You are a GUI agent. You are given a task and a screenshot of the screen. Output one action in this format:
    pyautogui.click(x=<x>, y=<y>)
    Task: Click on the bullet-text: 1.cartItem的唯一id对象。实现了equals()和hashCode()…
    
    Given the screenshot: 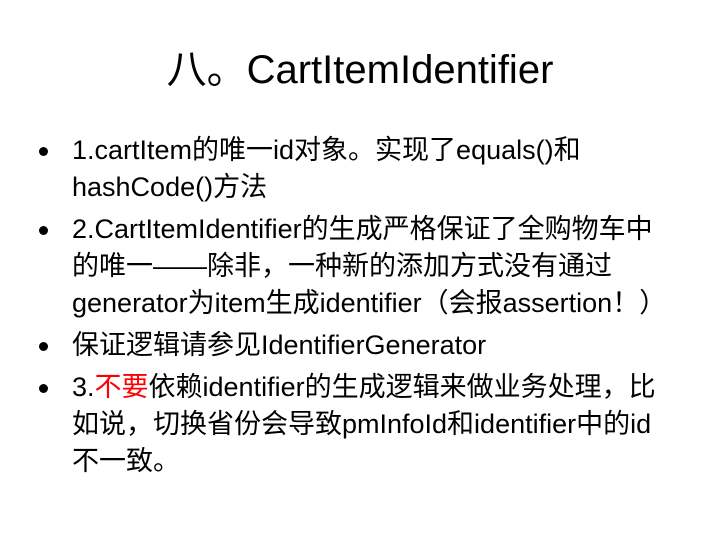 What is the action you would take?
    pyautogui.click(x=326, y=168)
    